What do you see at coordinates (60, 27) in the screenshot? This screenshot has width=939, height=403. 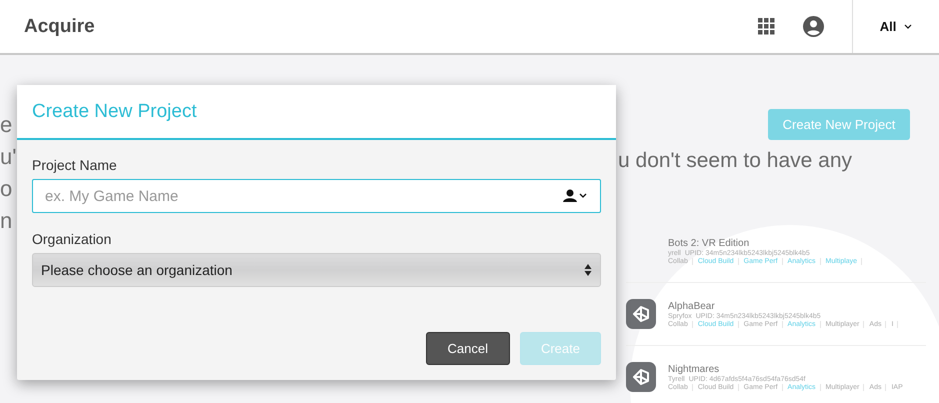 I see `app-title: Acquire` at bounding box center [60, 27].